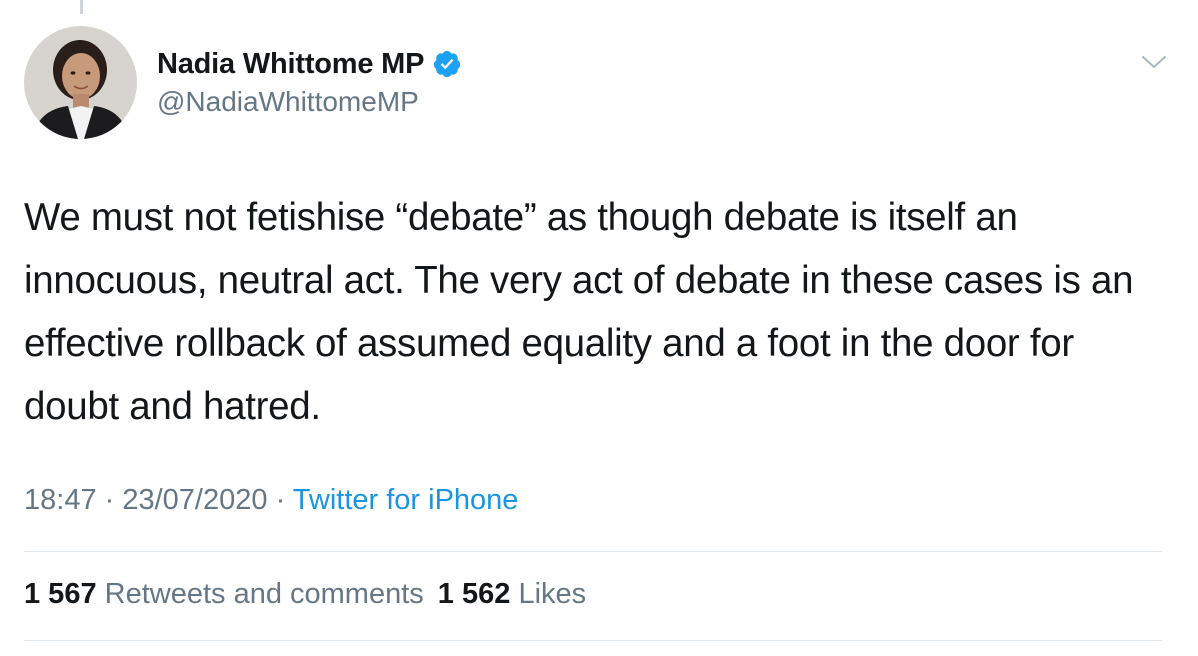 The height and width of the screenshot is (656, 1198). I want to click on tweet-source-link: Twitter for iPhone, so click(406, 500).